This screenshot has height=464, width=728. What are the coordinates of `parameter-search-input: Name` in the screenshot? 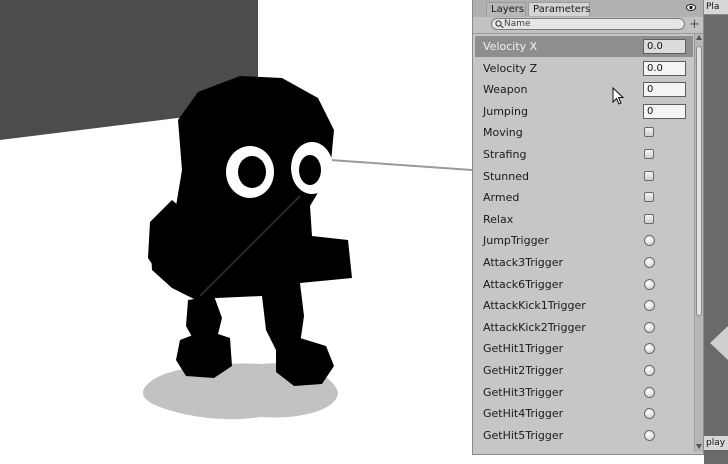 It's located at (588, 24).